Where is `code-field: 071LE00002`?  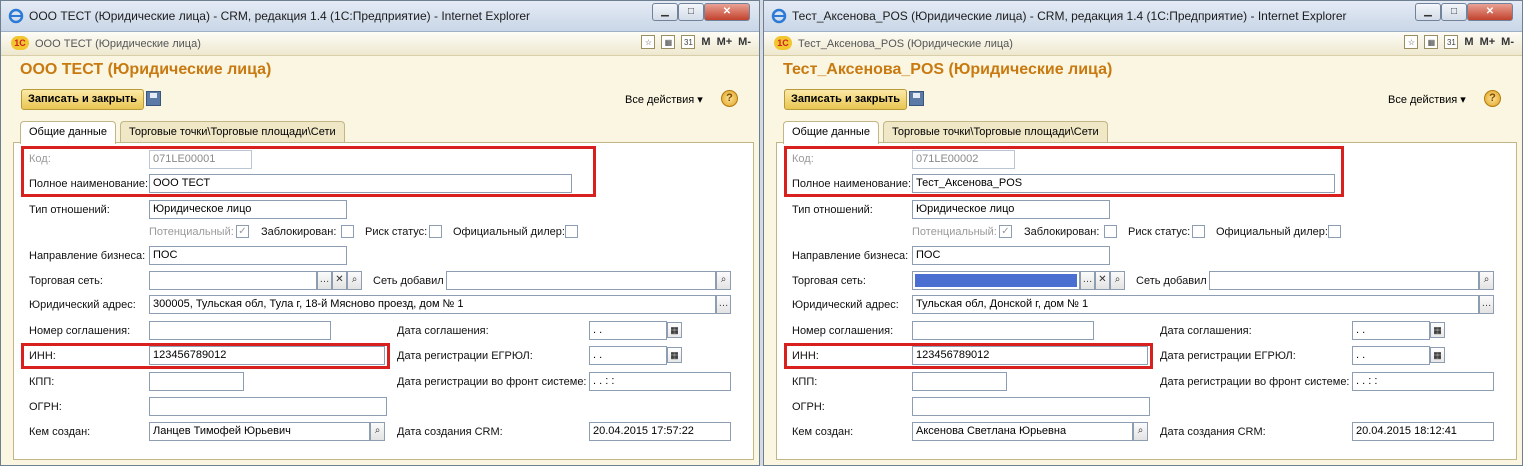 code-field: 071LE00002 is located at coordinates (963, 159).